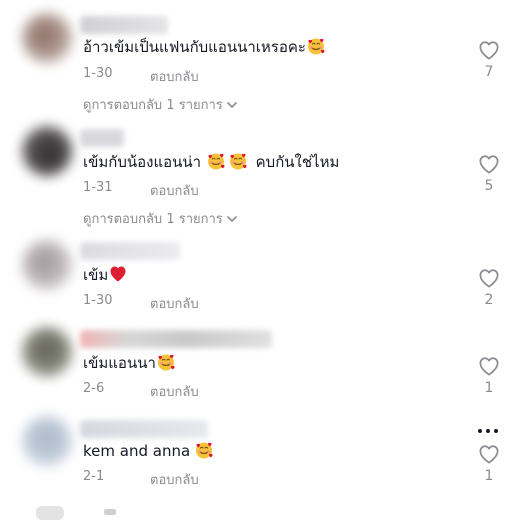  Describe the element at coordinates (137, 451) in the screenshot. I see `comment-text-content: kem and anna` at that location.